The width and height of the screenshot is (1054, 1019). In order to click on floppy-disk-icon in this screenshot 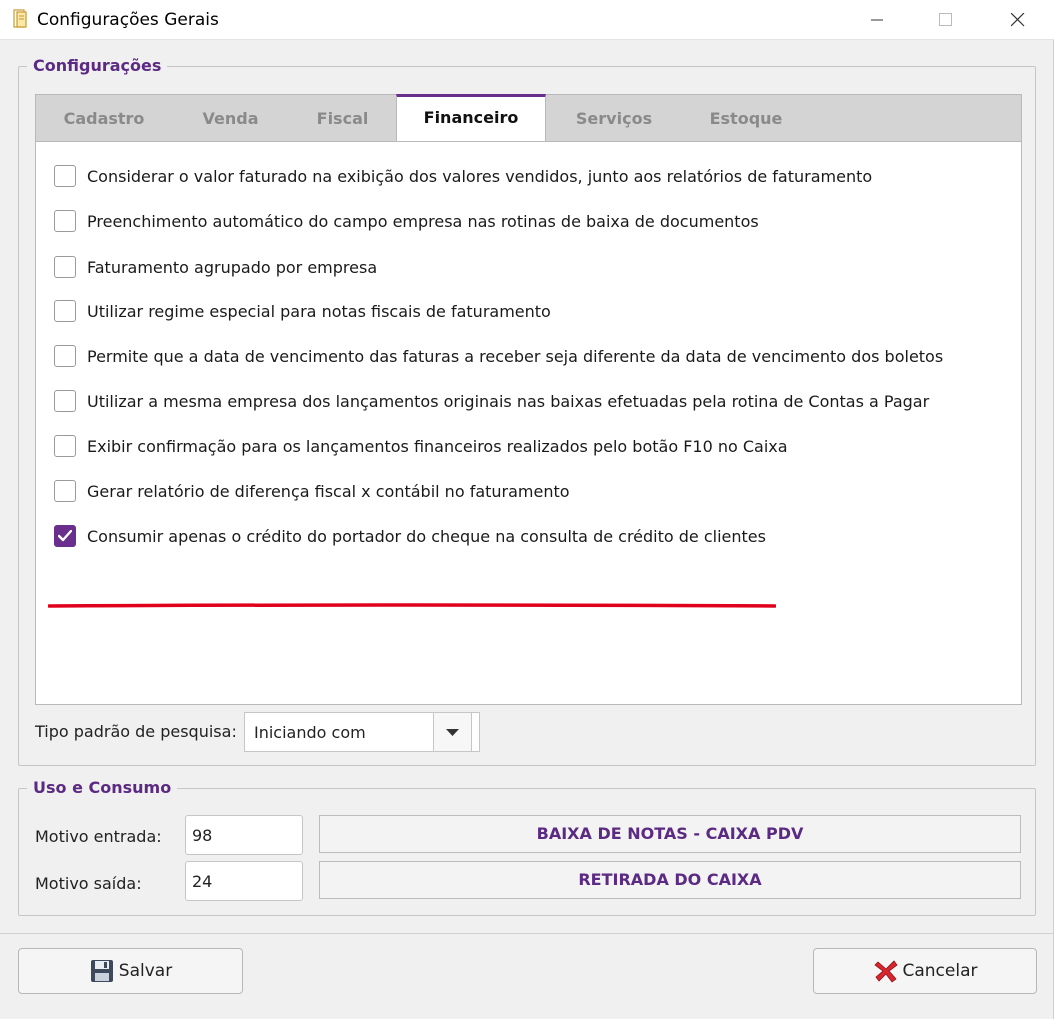, I will do `click(101, 971)`.